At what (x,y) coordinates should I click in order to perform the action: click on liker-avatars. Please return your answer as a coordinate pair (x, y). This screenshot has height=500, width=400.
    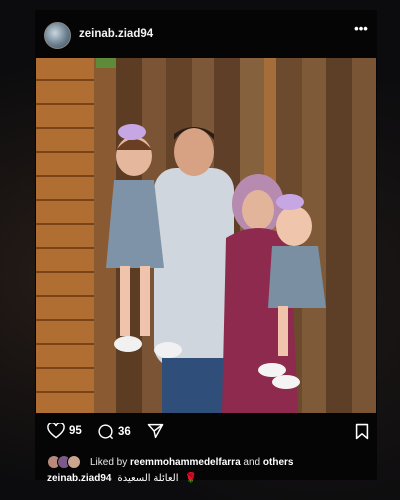
    Looking at the image, I should click on (67, 462).